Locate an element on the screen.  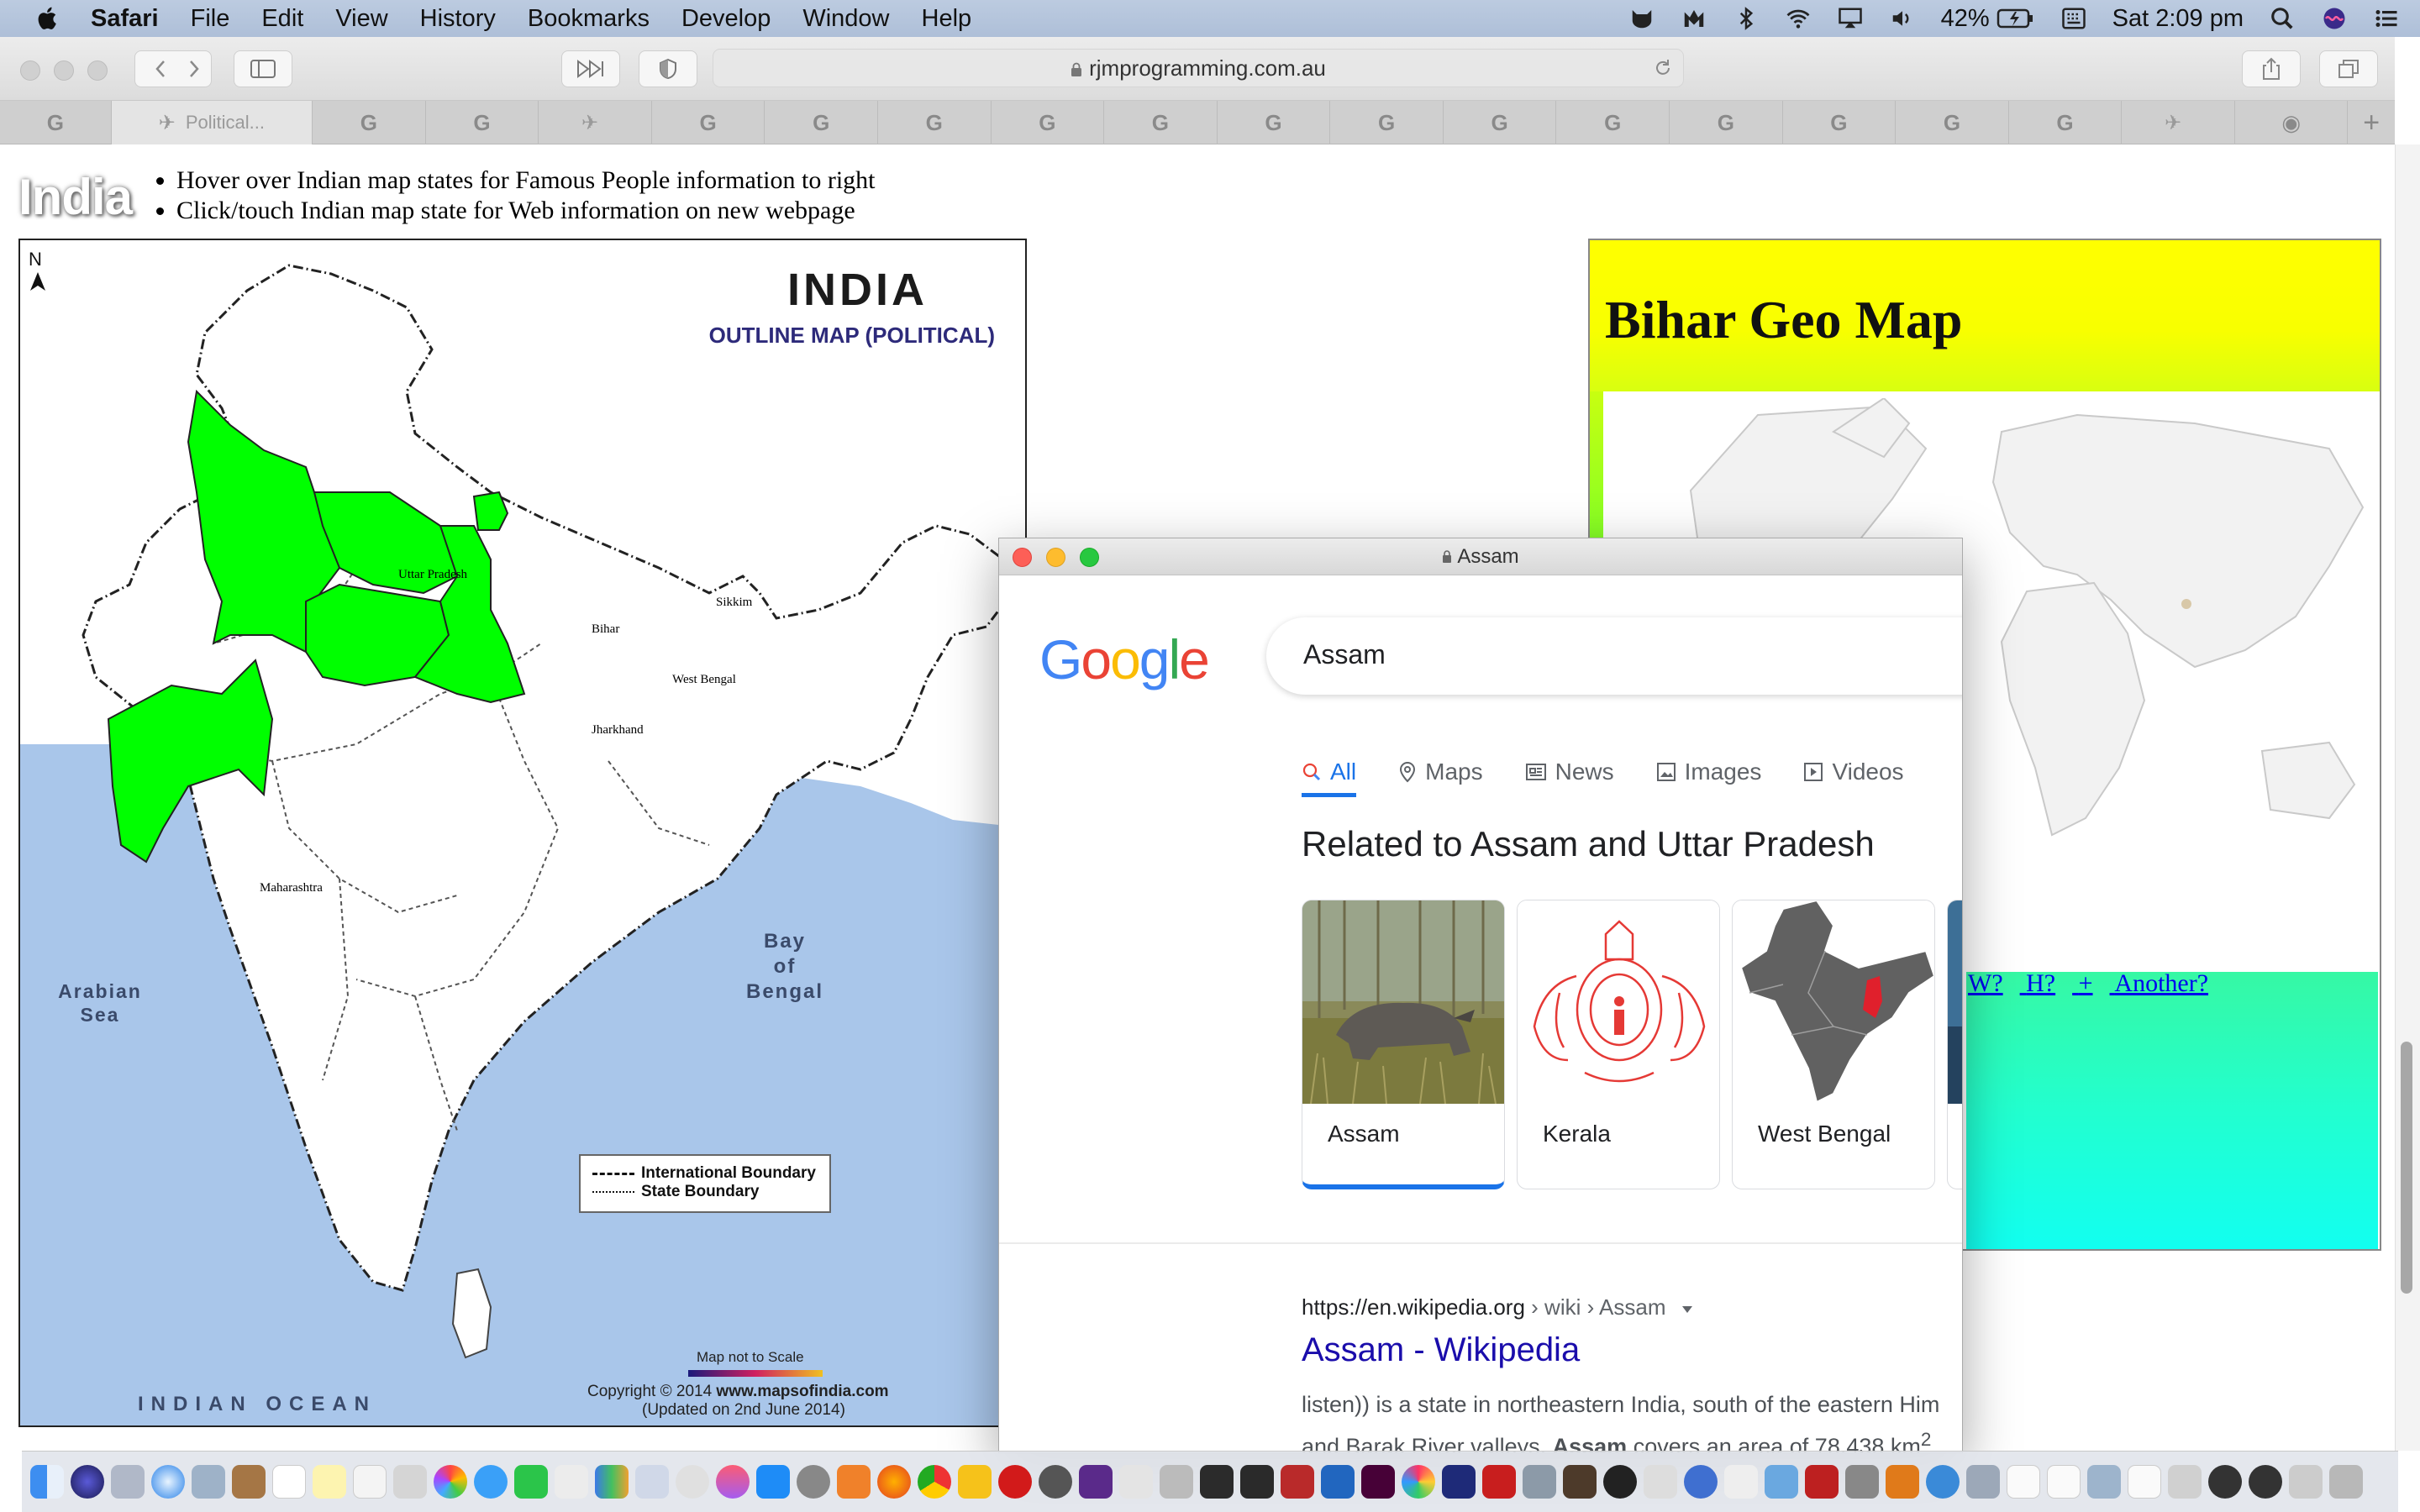
filezilla-f-icon is located at coordinates (1459, 1482).